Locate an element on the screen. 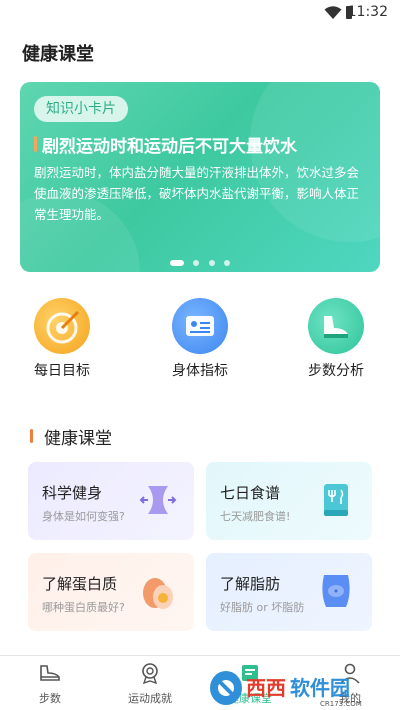  carousel-indicator is located at coordinates (200, 261).